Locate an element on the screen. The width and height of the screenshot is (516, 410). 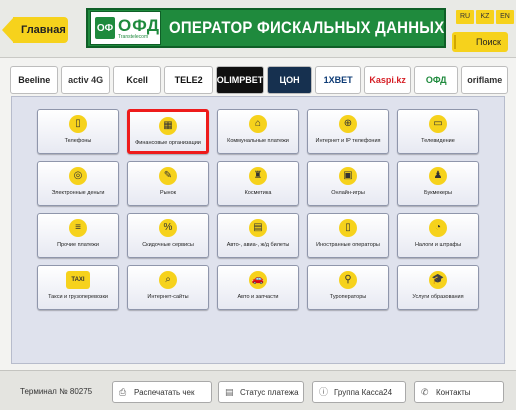
service-tile-label: Интернет-сайты is located at coordinates (168, 297).